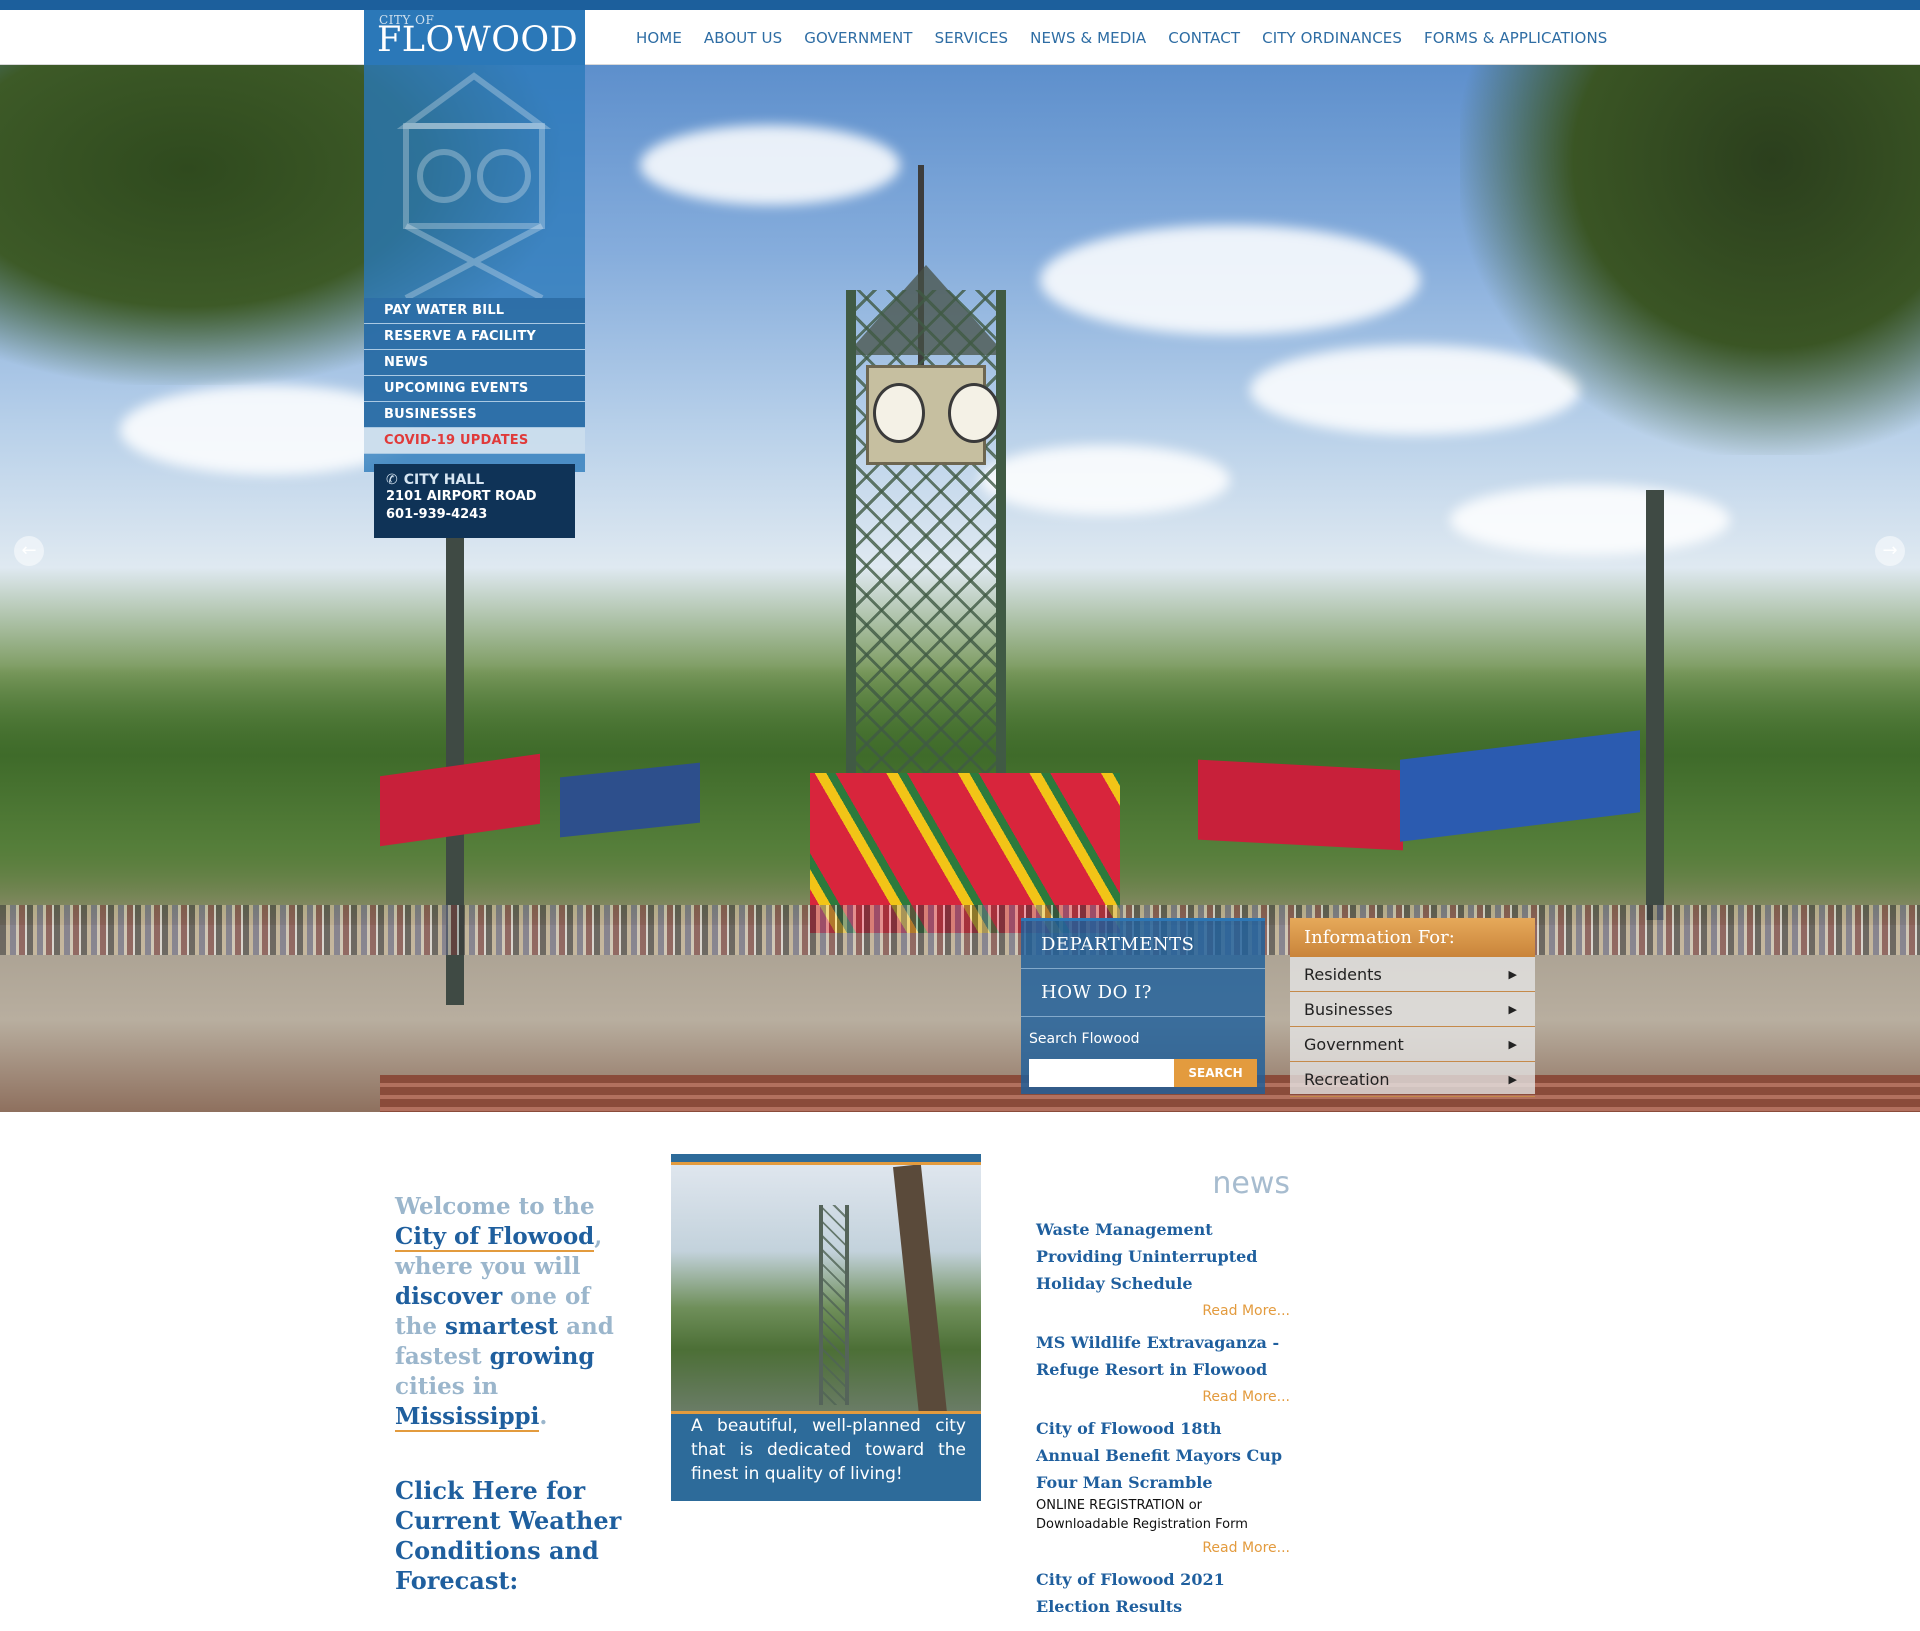  Describe the element at coordinates (1354, 1044) in the screenshot. I see `info-label: Government` at that location.